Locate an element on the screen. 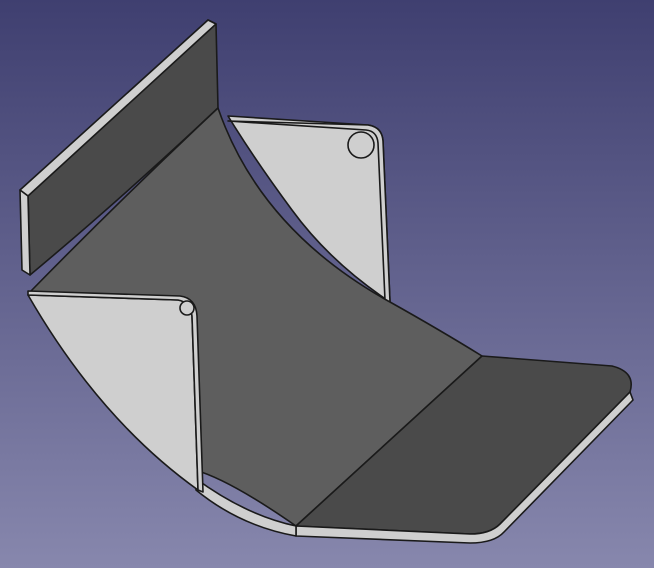 This screenshot has width=654, height=568. front-left-flange is located at coordinates (113, 392).